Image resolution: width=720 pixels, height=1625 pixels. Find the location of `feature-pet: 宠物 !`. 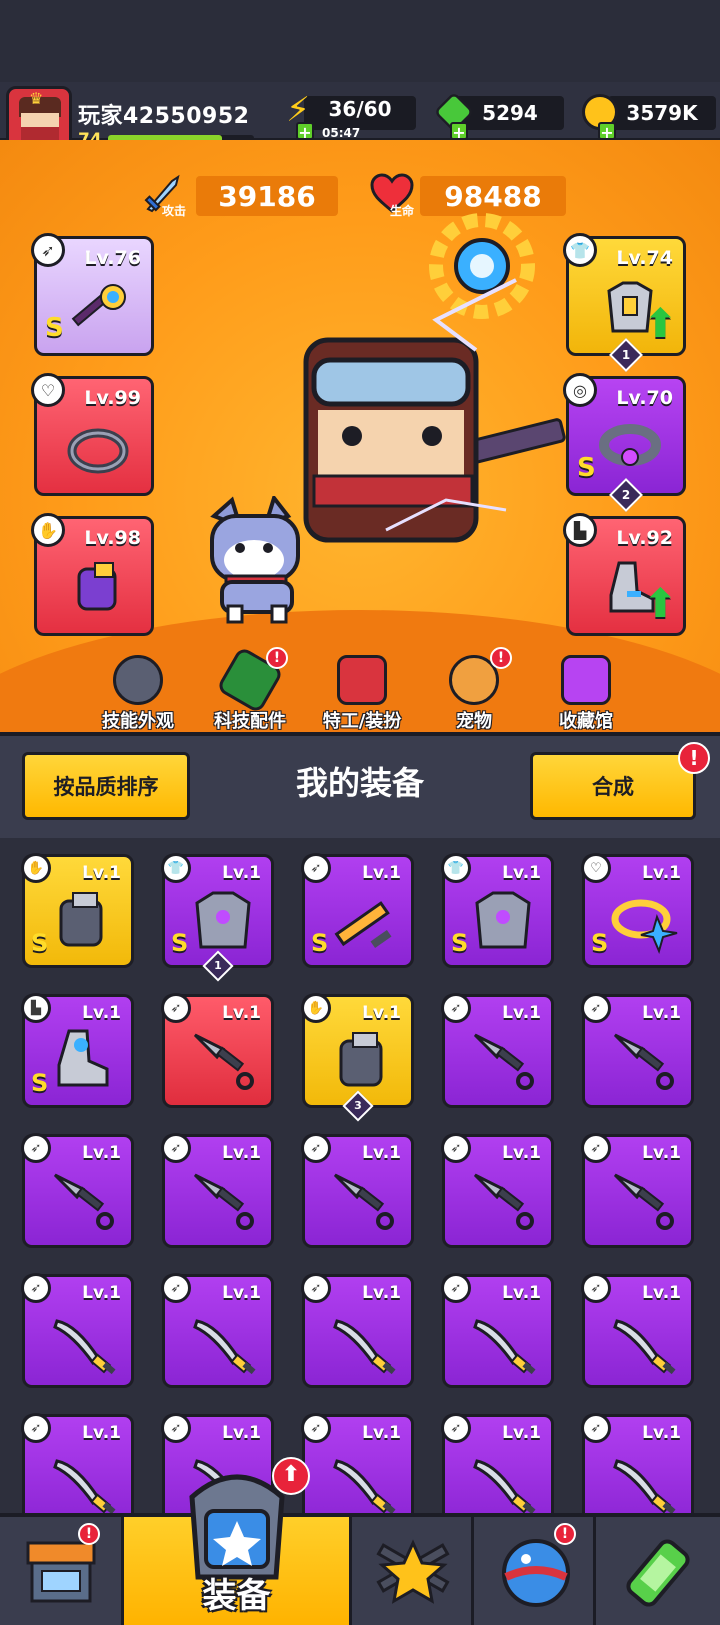

feature-pet: 宠物 ! is located at coordinates (474, 690).